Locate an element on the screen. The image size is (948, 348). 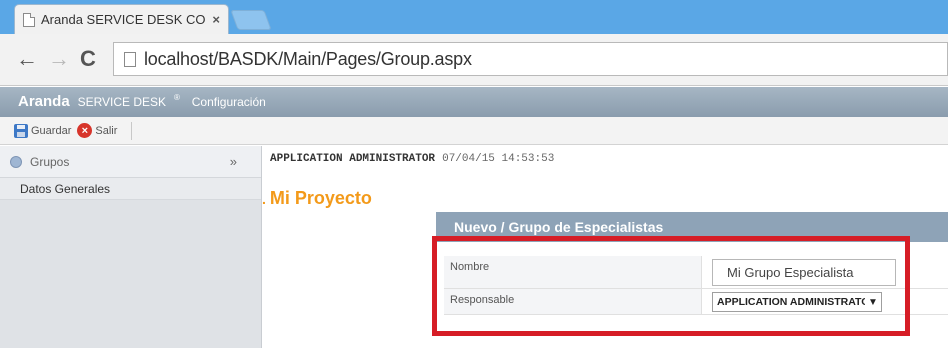
browser-tabstrip: Aranda SERVICE DESK CO × is located at coordinates (474, 17).